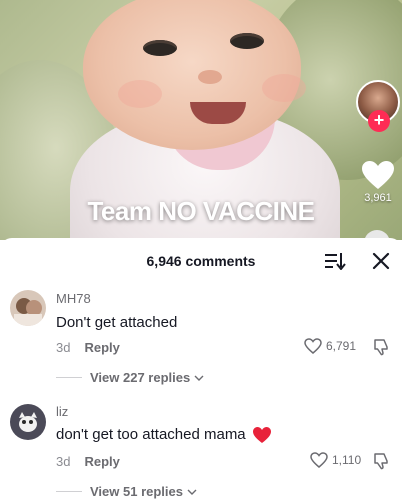 The image size is (402, 499). What do you see at coordinates (117, 322) in the screenshot?
I see `comment-text: Don't get attached` at bounding box center [117, 322].